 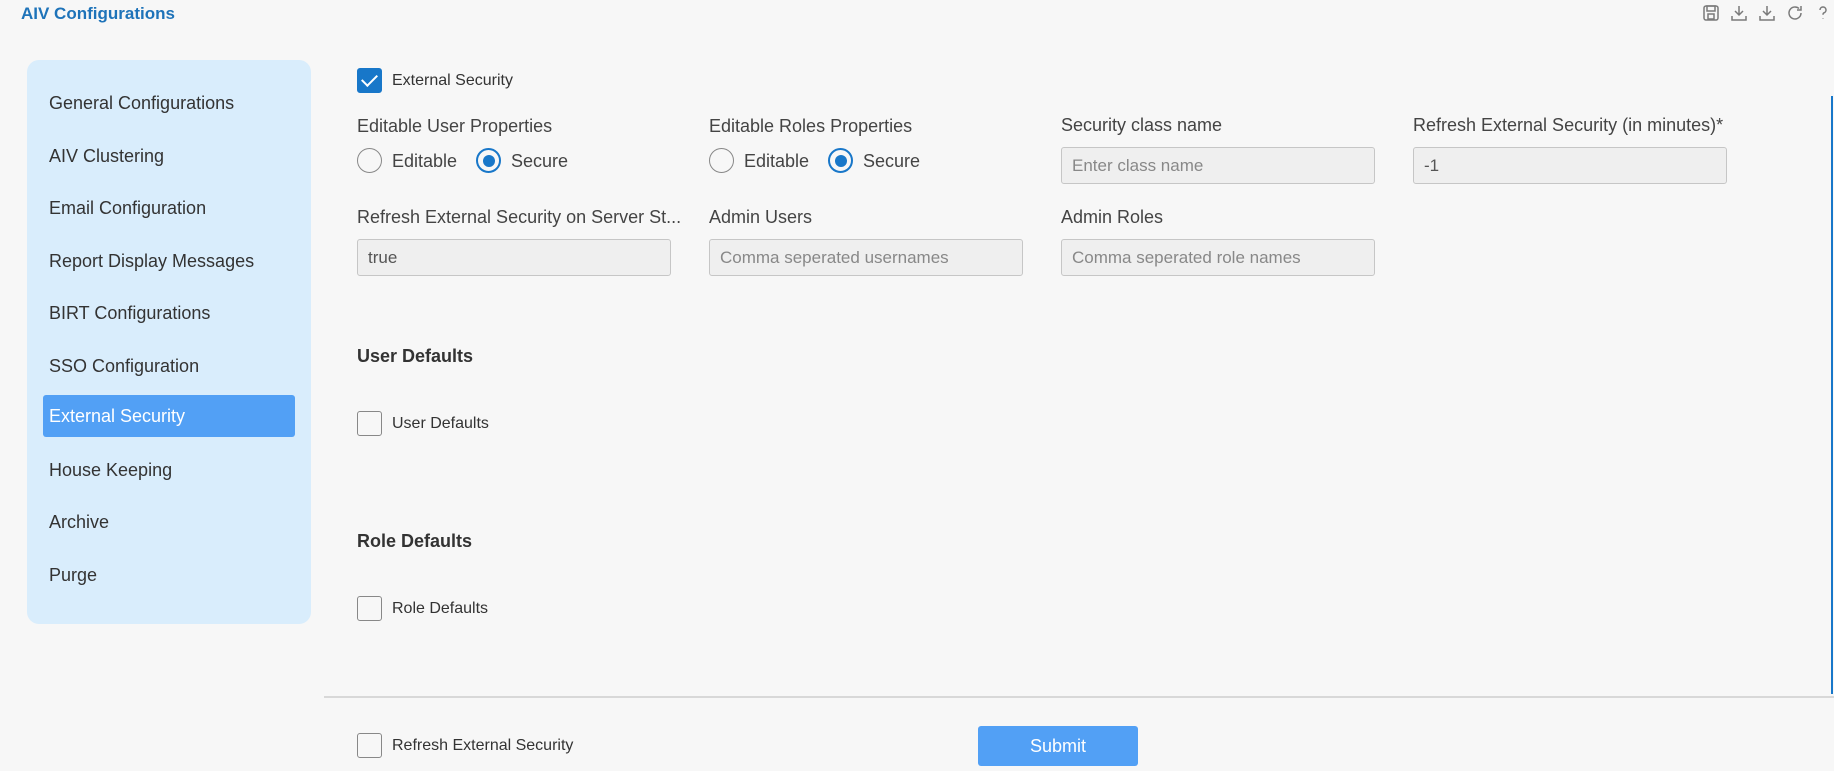 I want to click on security-class-name-input, so click(x=1218, y=165).